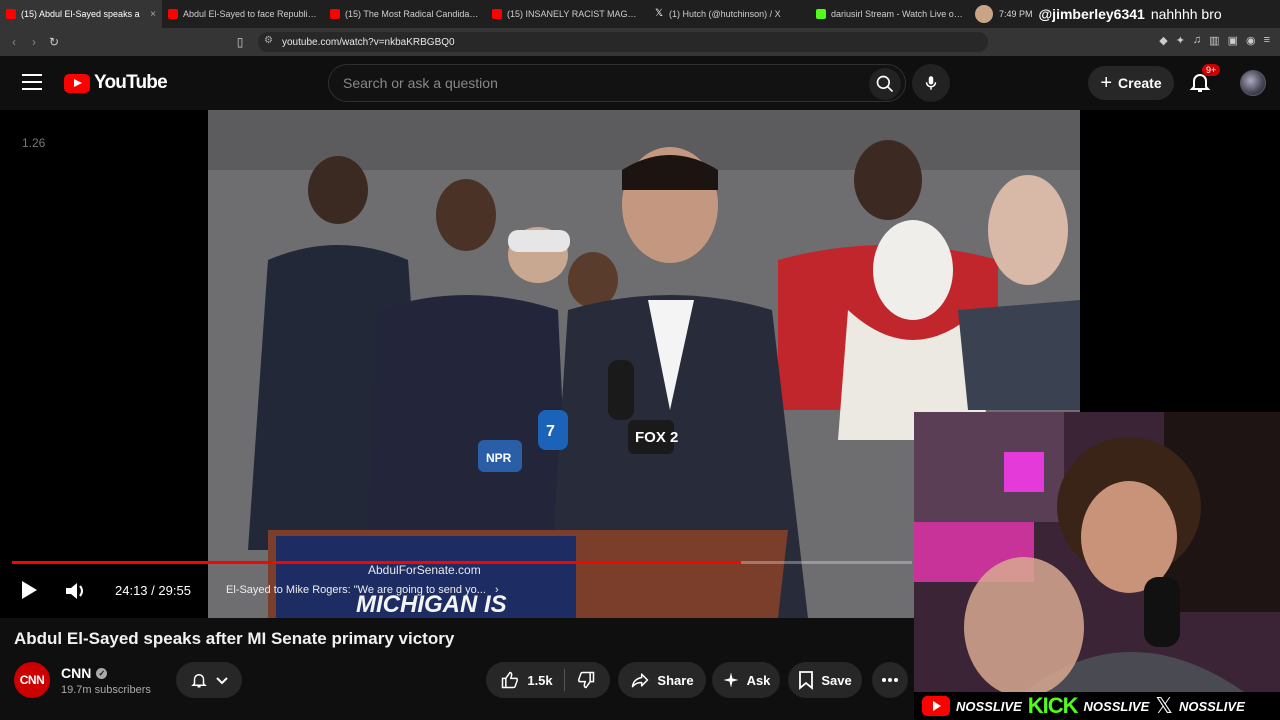  I want to click on sidebar-icon: ▥, so click(1214, 40).